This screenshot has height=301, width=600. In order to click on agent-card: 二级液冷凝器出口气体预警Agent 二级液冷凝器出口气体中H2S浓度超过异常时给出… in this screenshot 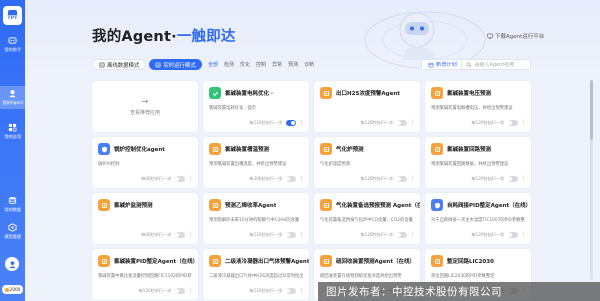, I will do `click(256, 274)`.